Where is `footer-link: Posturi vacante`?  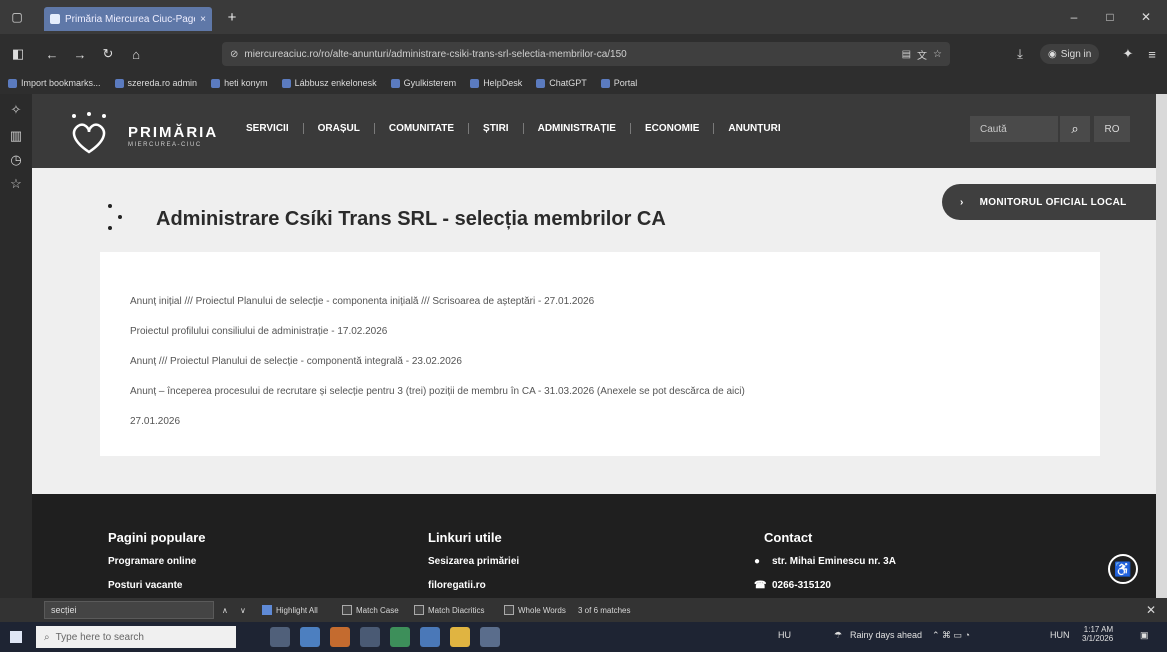
footer-link: Posturi vacante is located at coordinates (145, 585).